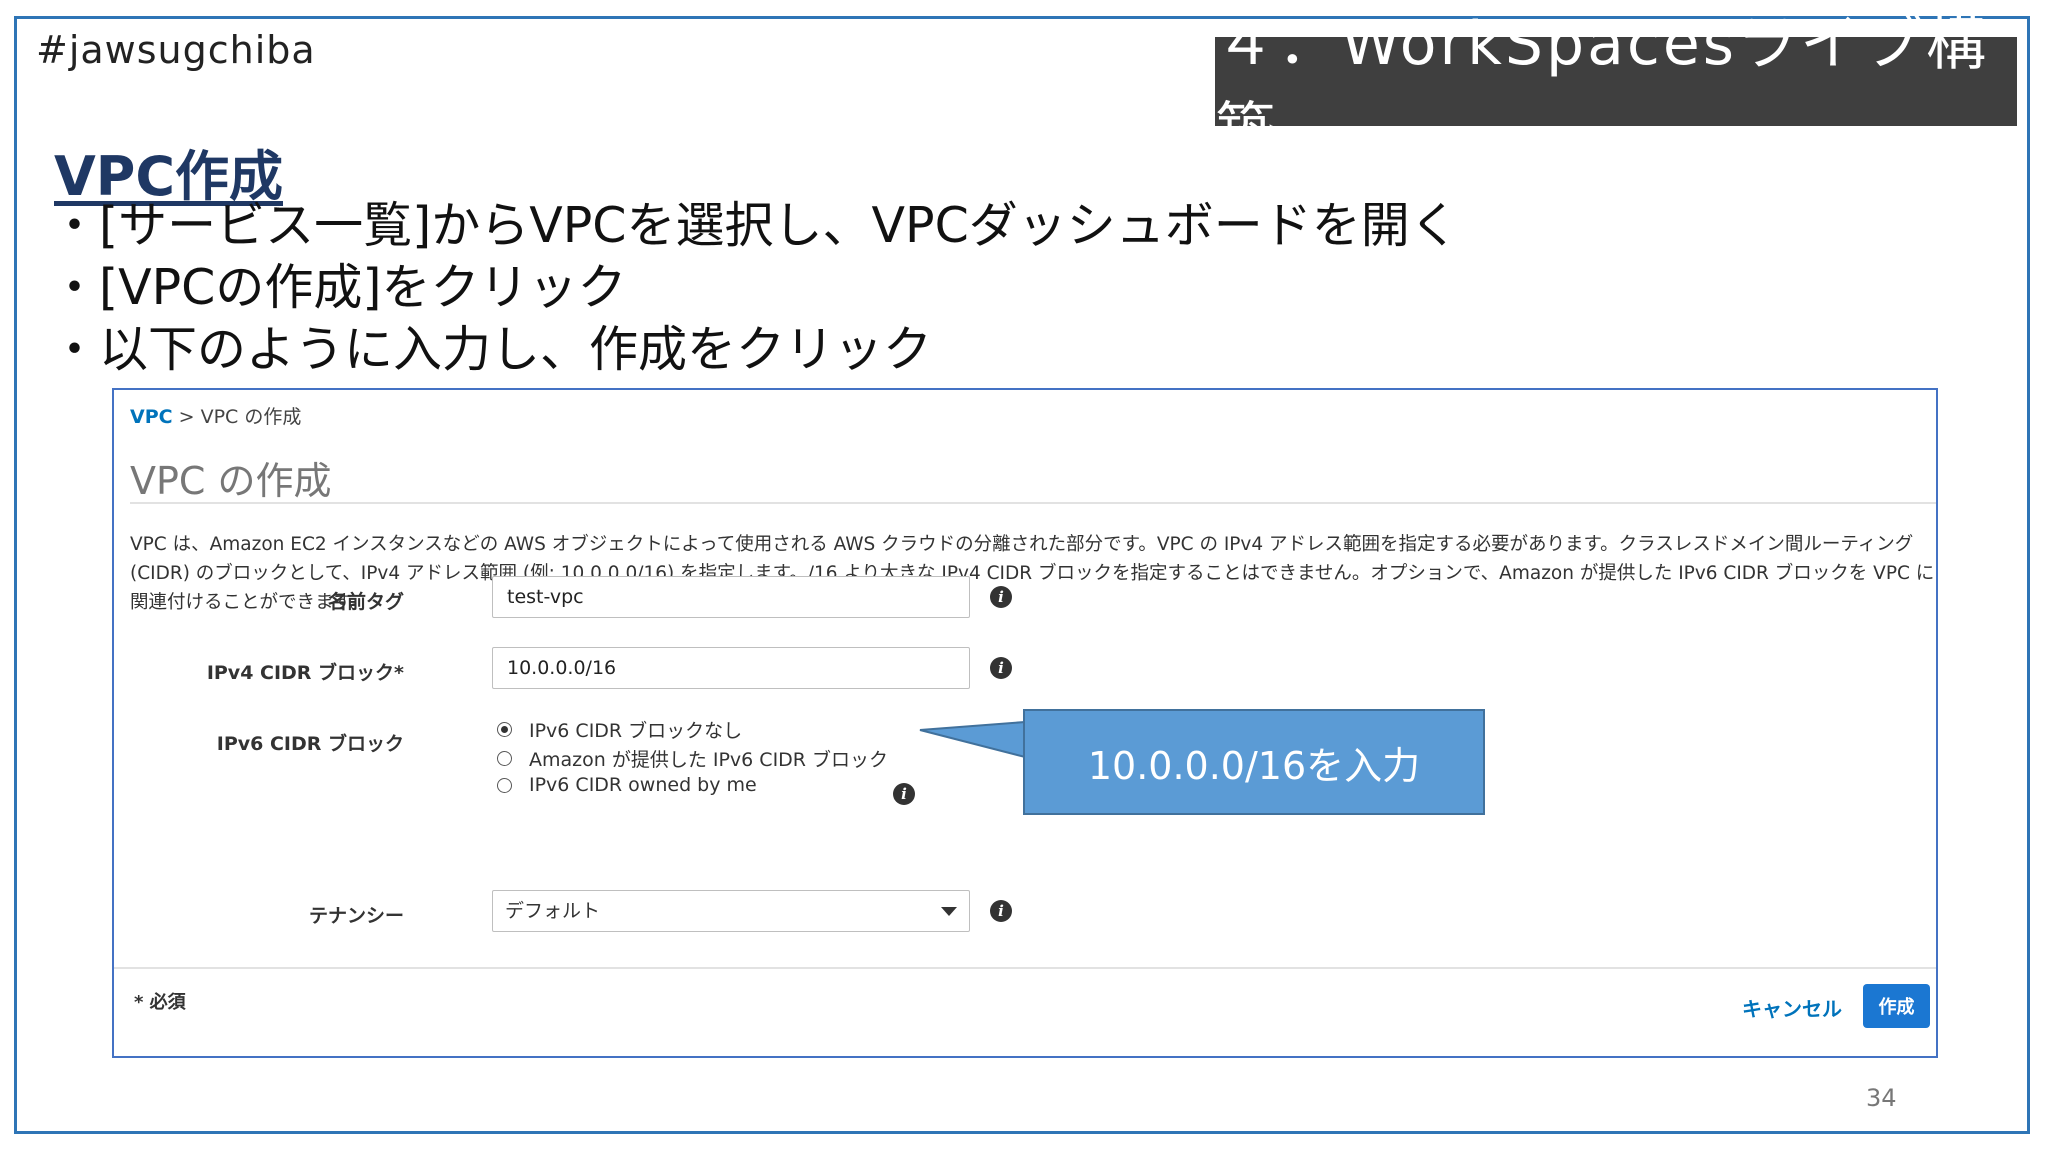 Image resolution: width=2048 pixels, height=1152 pixels. I want to click on callout-pointer, so click(972, 739).